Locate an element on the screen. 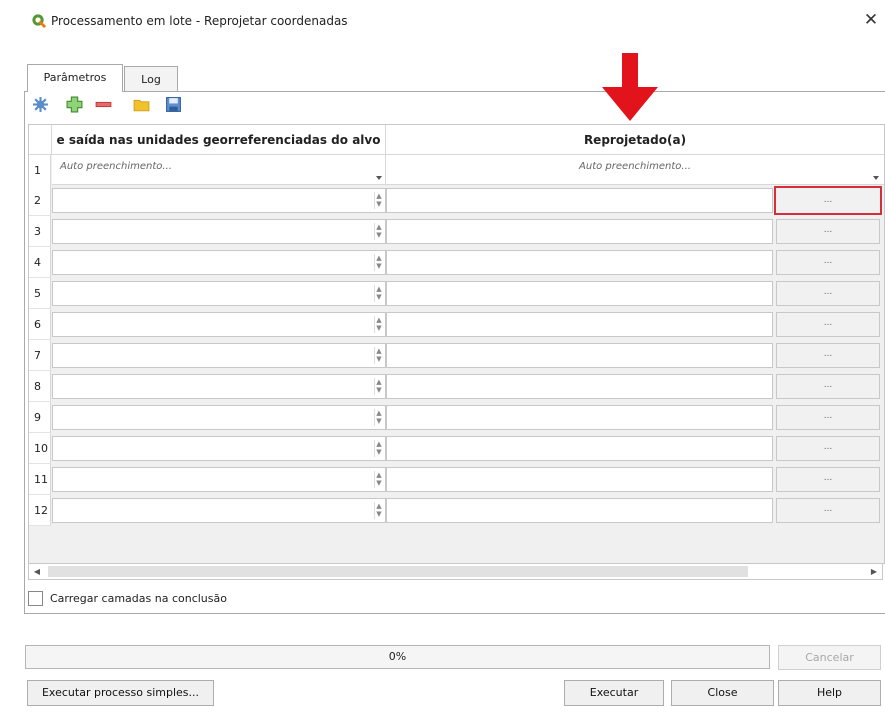  row-number: 11 is located at coordinates (40, 479).